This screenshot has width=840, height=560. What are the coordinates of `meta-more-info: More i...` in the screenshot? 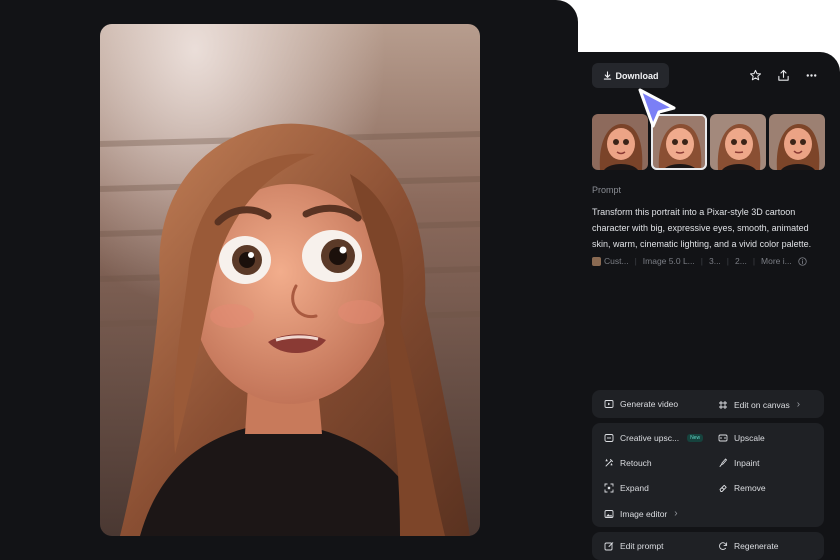 It's located at (776, 261).